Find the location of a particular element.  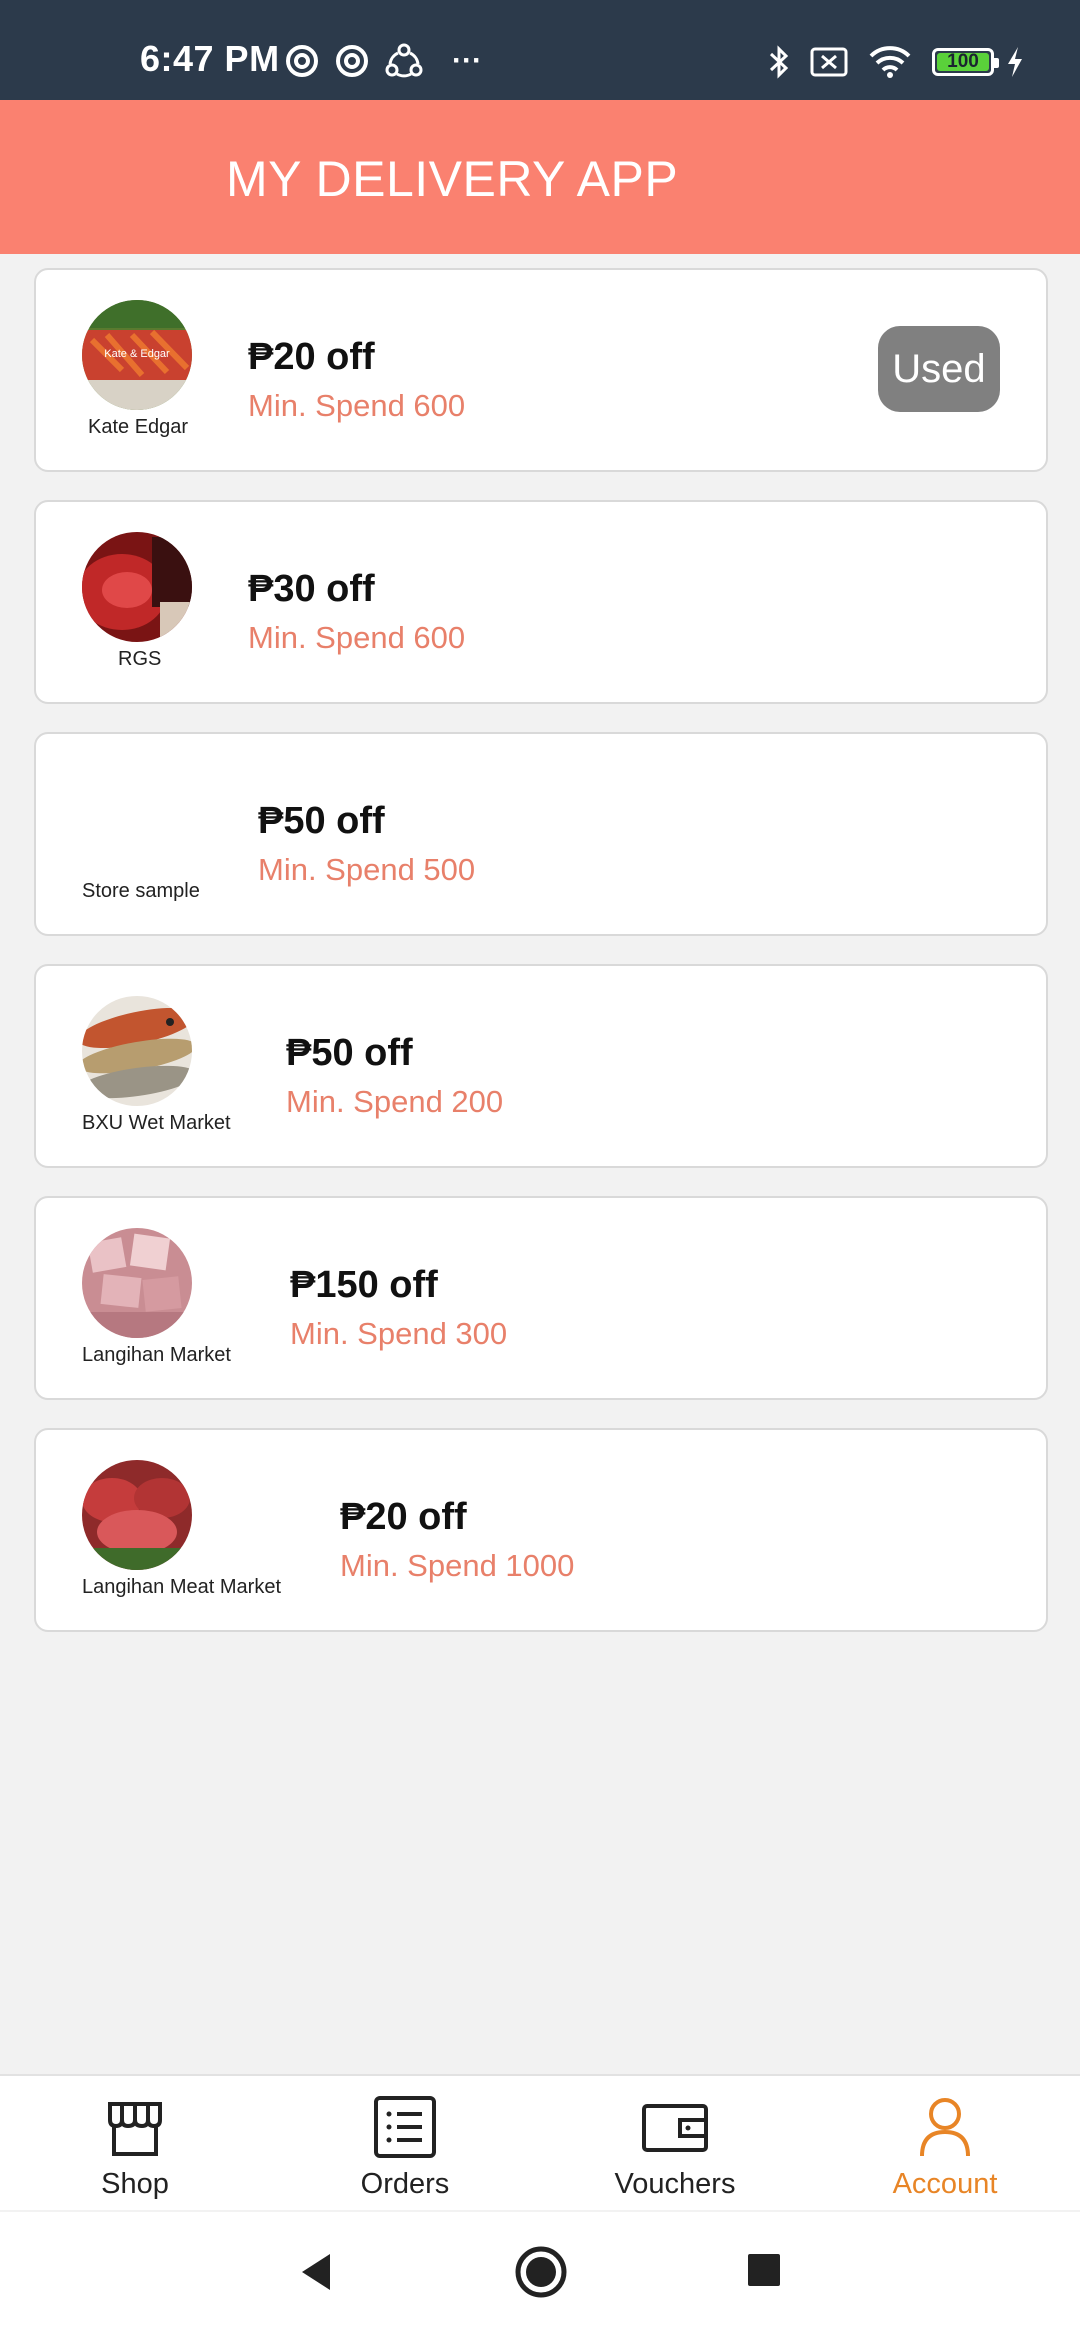

wallet-icon is located at coordinates (675, 2128).